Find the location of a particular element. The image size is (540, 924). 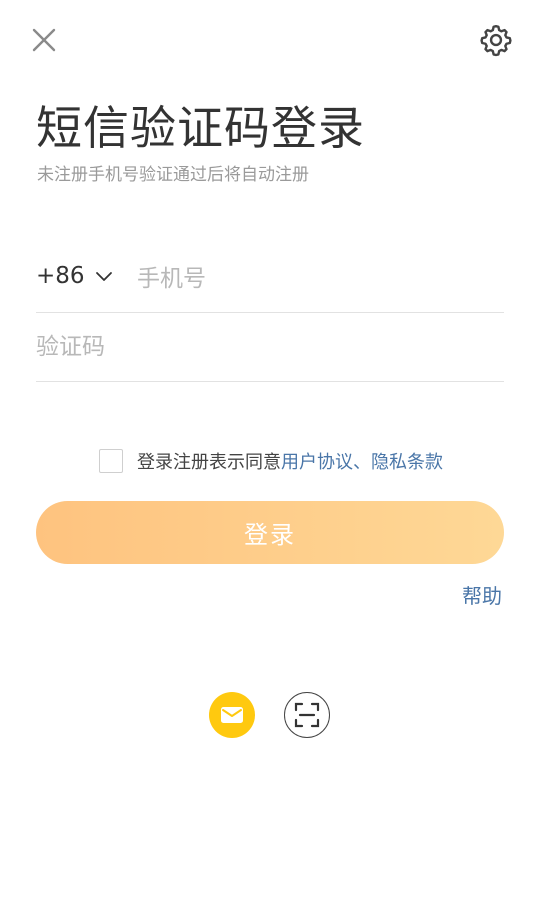

code-row is located at coordinates (270, 350).